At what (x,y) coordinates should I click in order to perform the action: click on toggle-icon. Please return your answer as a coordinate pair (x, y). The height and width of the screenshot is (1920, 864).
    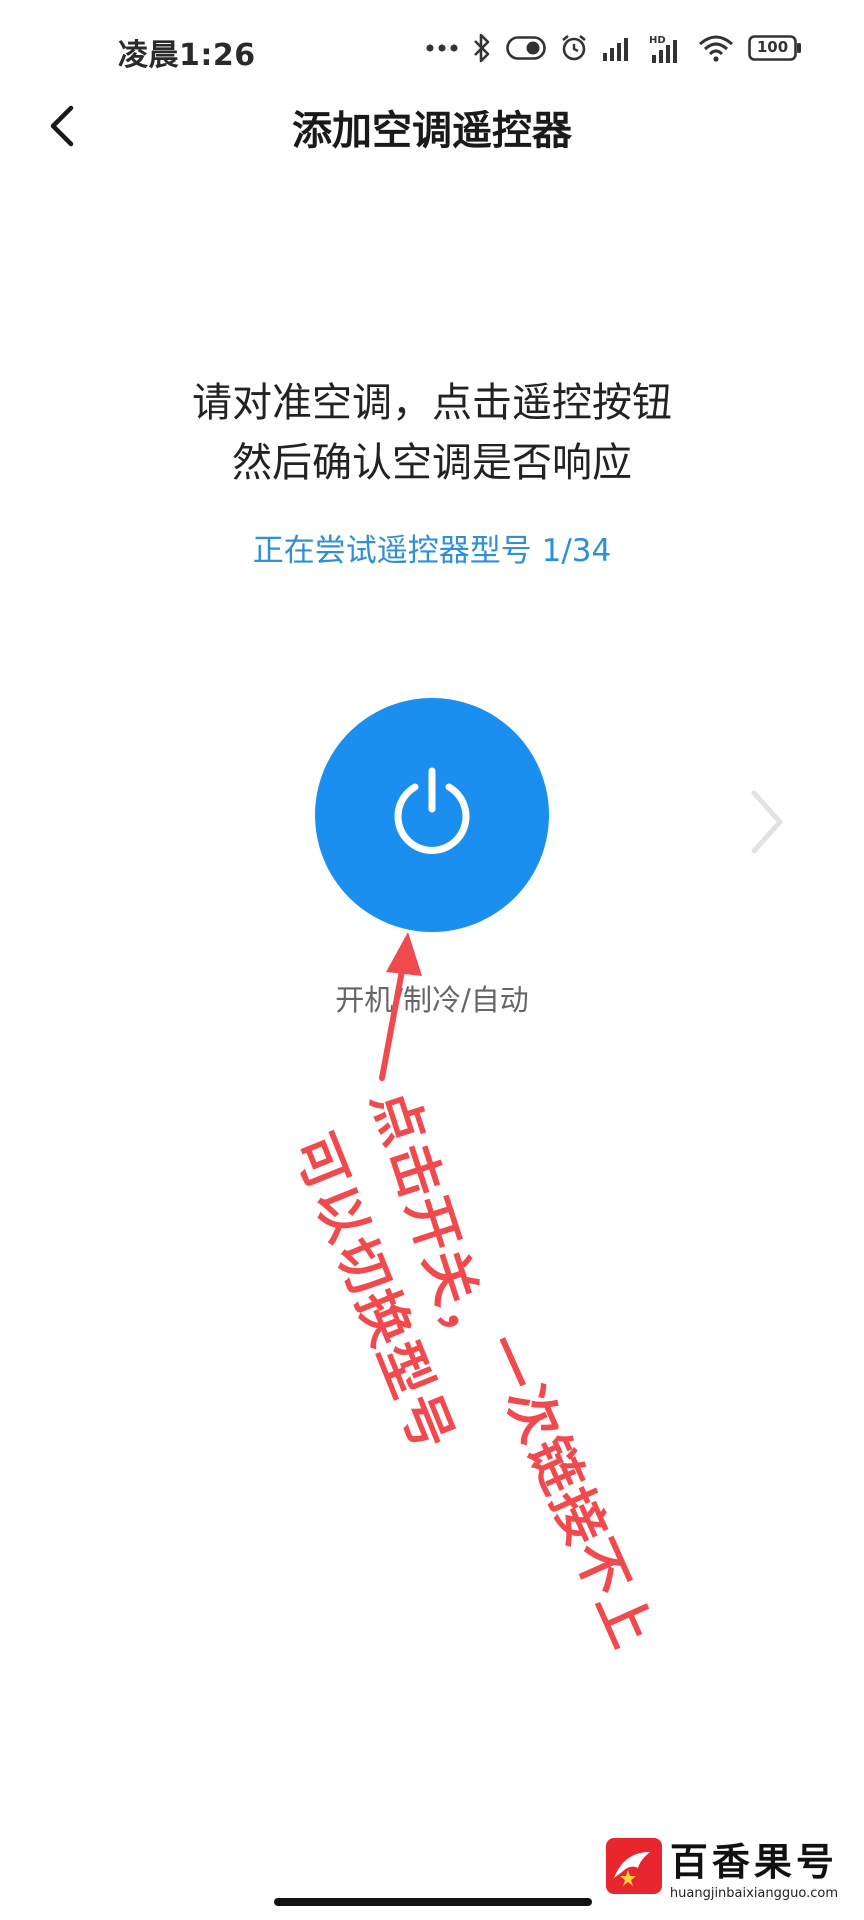
    Looking at the image, I should click on (526, 48).